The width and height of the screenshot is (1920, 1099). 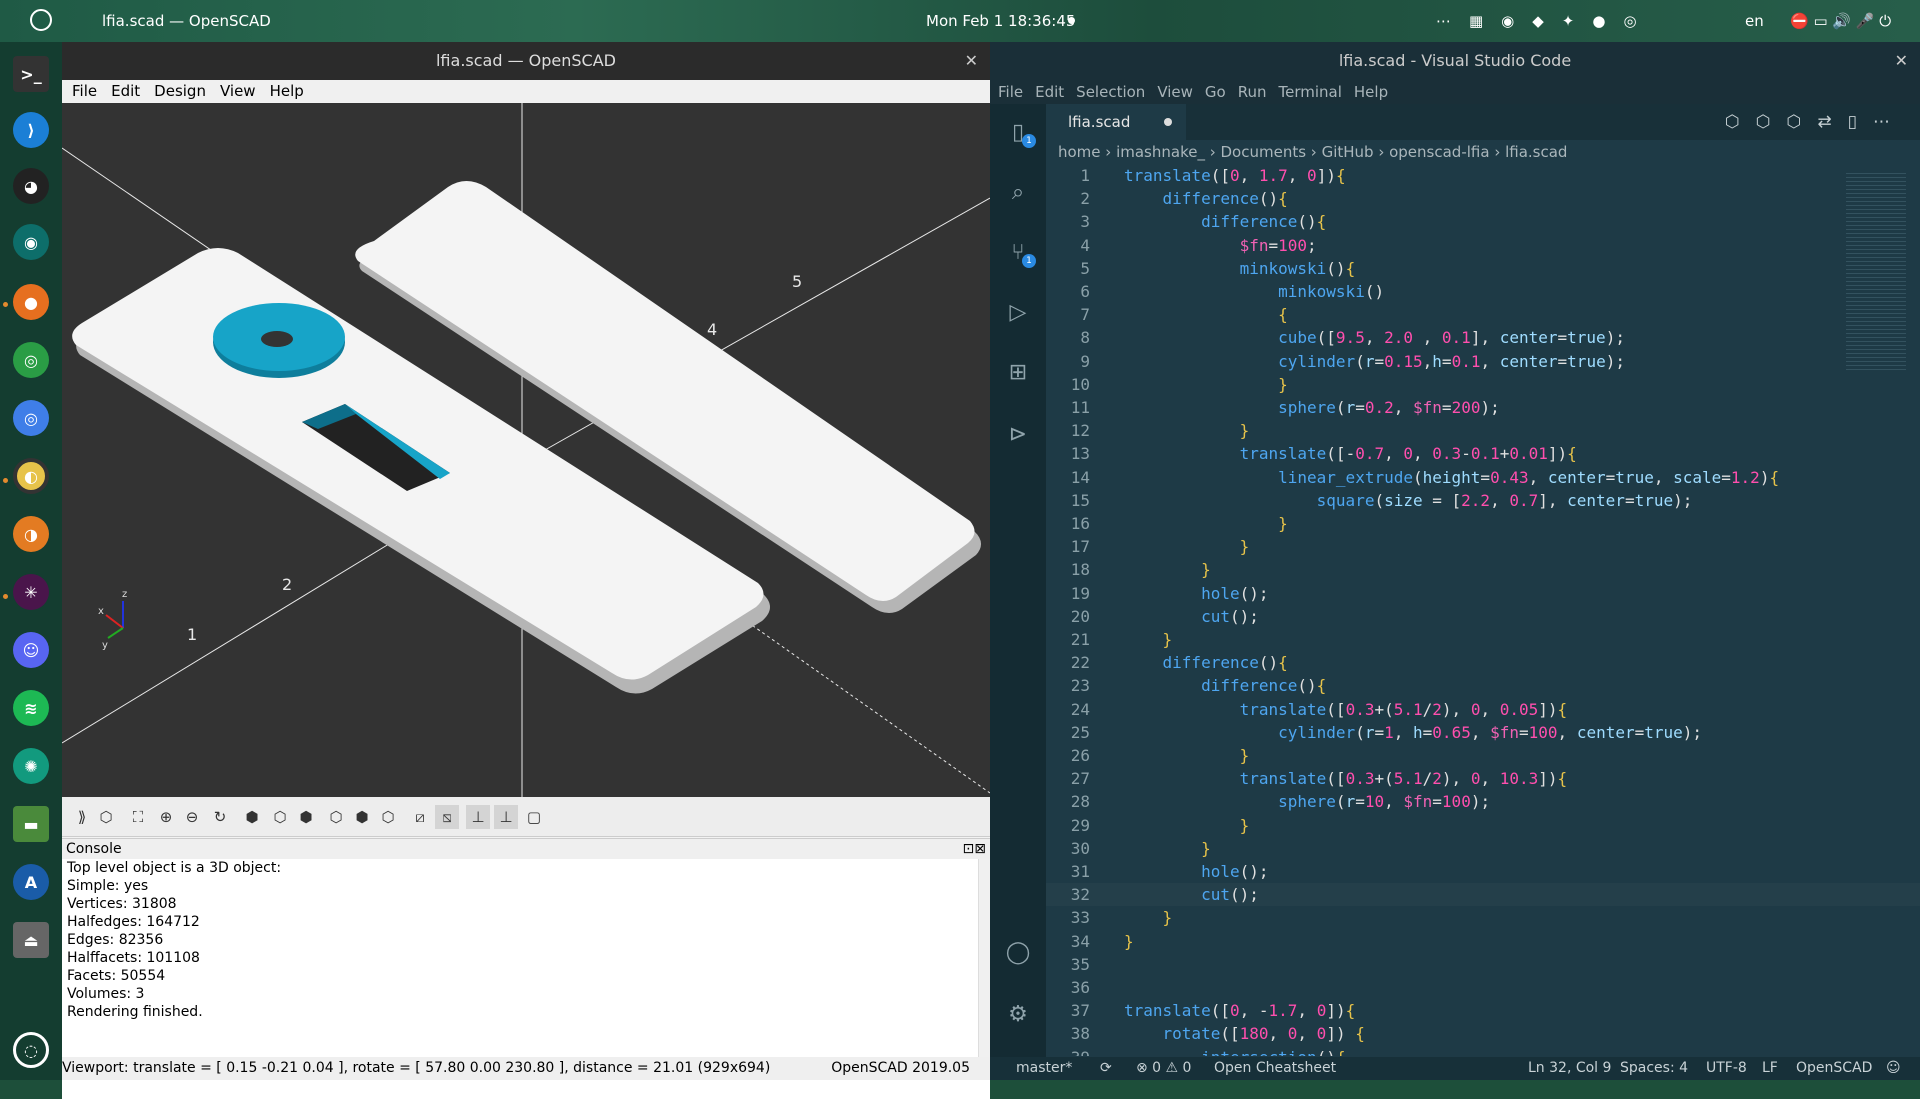 I want to click on openscad-icon: ◐, so click(x=31, y=476).